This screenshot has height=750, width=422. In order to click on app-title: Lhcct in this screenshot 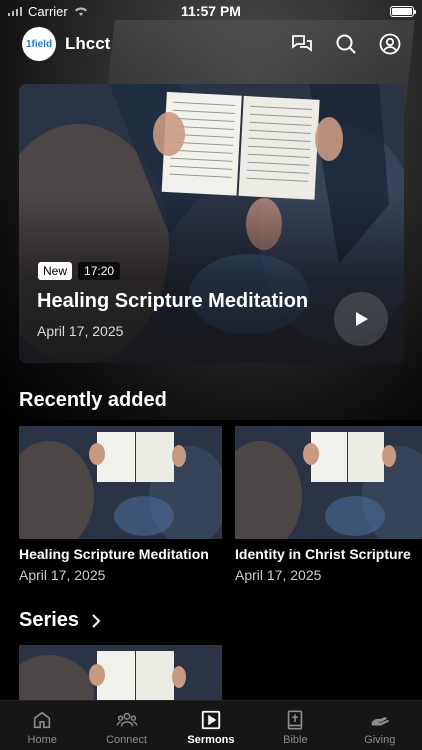, I will do `click(88, 43)`.